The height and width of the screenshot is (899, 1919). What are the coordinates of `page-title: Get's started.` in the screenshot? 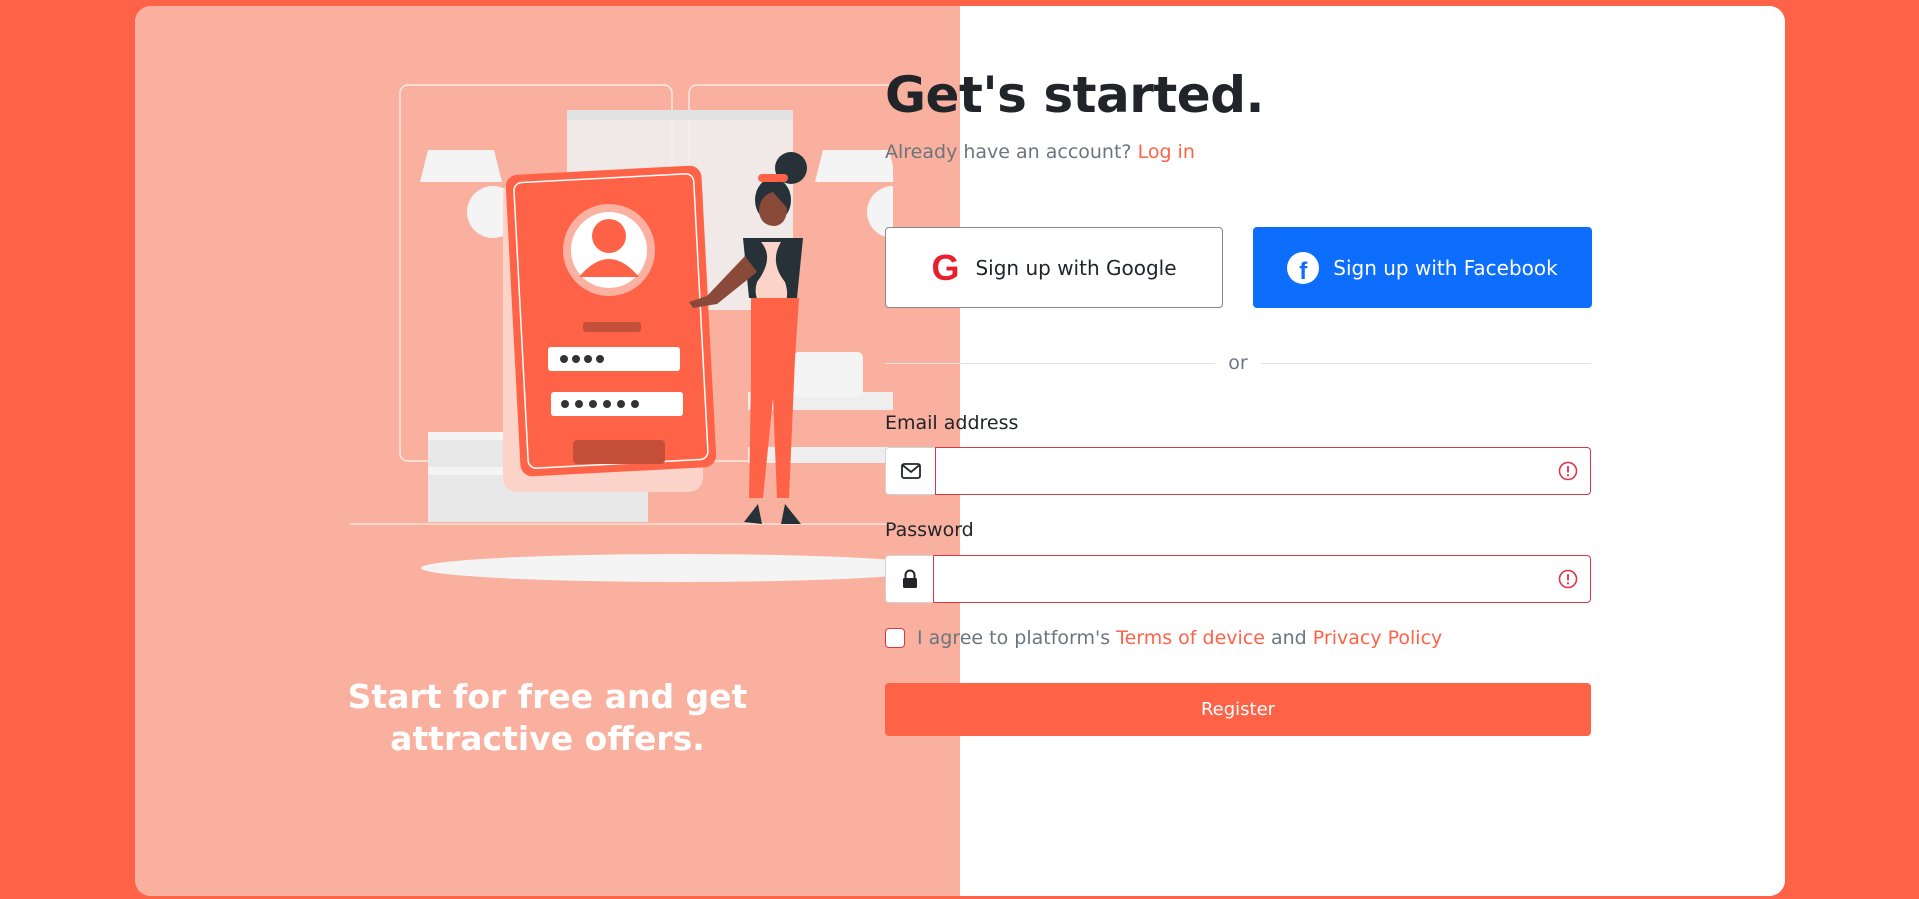 It's located at (1075, 95).